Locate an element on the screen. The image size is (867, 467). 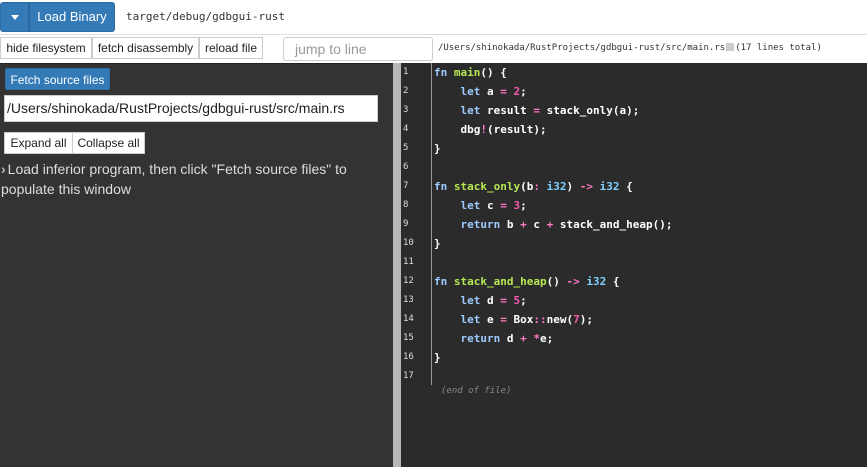
square-icon is located at coordinates (730, 47).